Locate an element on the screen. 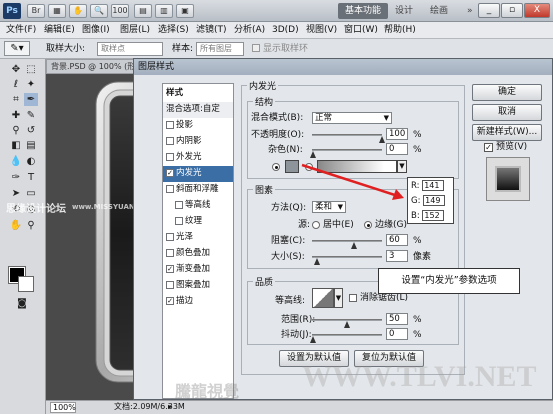  rgb-row-b: B: 152 is located at coordinates (428, 216).